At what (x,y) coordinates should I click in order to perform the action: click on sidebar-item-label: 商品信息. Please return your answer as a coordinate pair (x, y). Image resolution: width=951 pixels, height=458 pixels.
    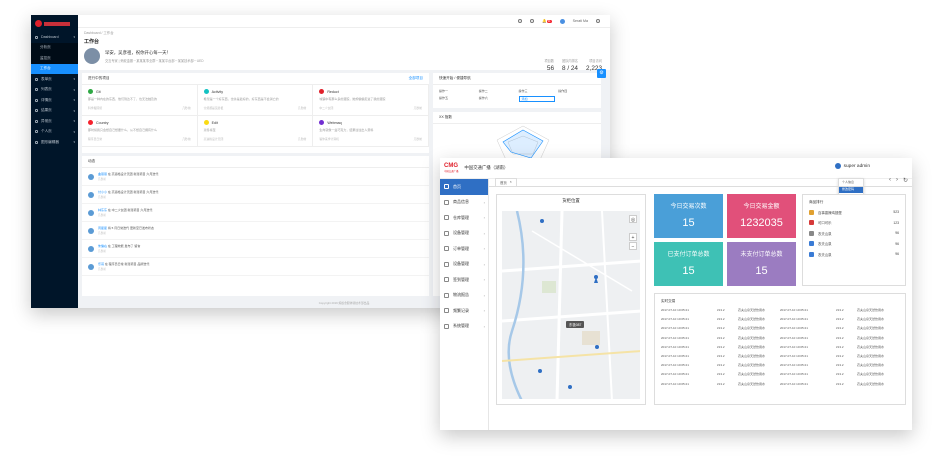
    Looking at the image, I should click on (461, 202).